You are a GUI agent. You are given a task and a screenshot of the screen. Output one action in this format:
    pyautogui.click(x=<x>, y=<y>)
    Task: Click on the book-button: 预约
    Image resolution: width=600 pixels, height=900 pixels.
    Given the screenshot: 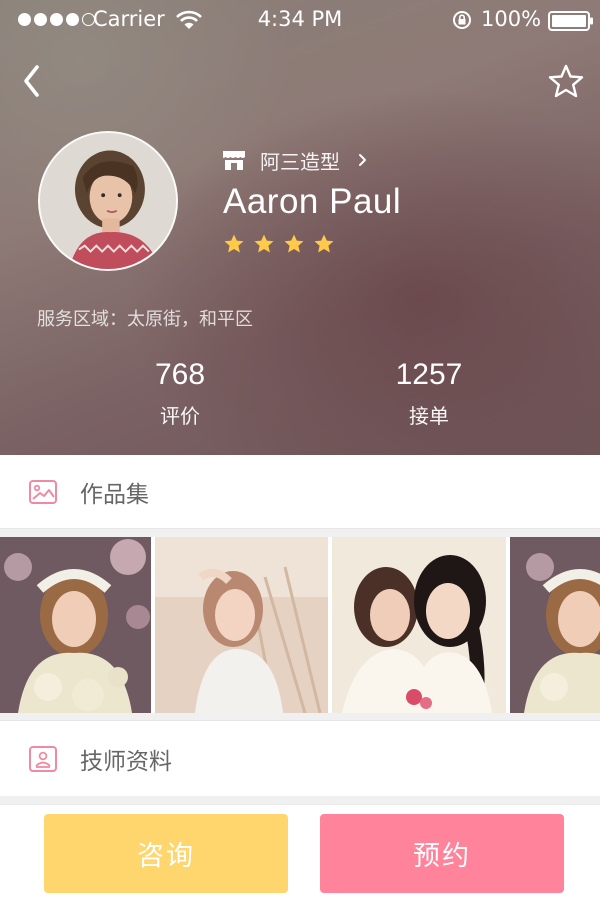 What is the action you would take?
    pyautogui.click(x=442, y=853)
    